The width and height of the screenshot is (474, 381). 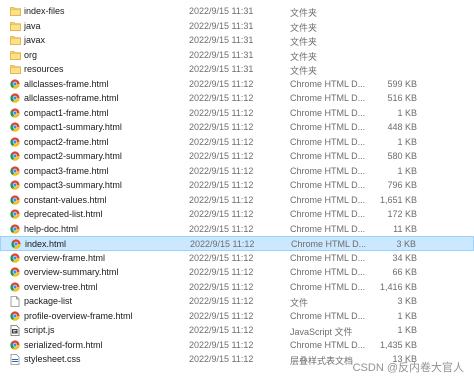 What do you see at coordinates (322, 361) in the screenshot?
I see `file-type: 层叠样式表文档` at bounding box center [322, 361].